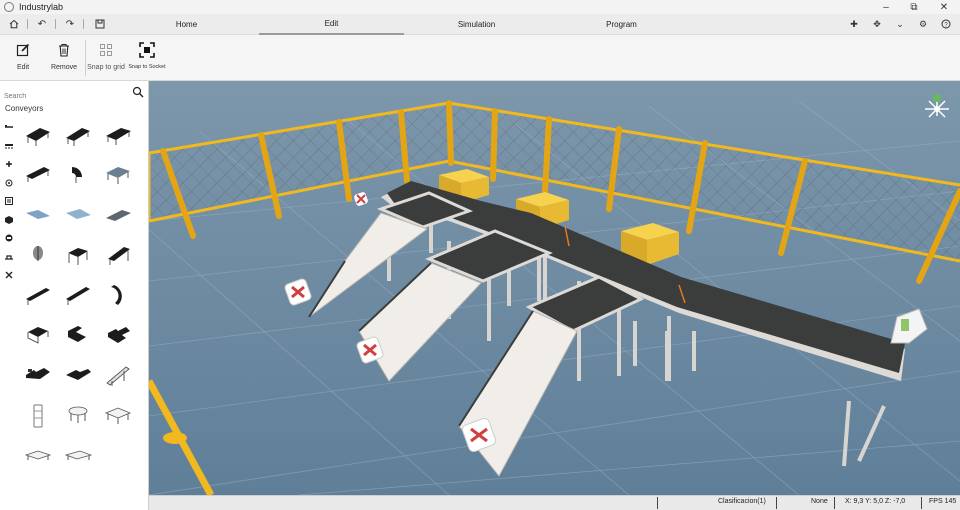 Image resolution: width=960 pixels, height=510 pixels. What do you see at coordinates (9, 183) in the screenshot?
I see `sensor-icon` at bounding box center [9, 183].